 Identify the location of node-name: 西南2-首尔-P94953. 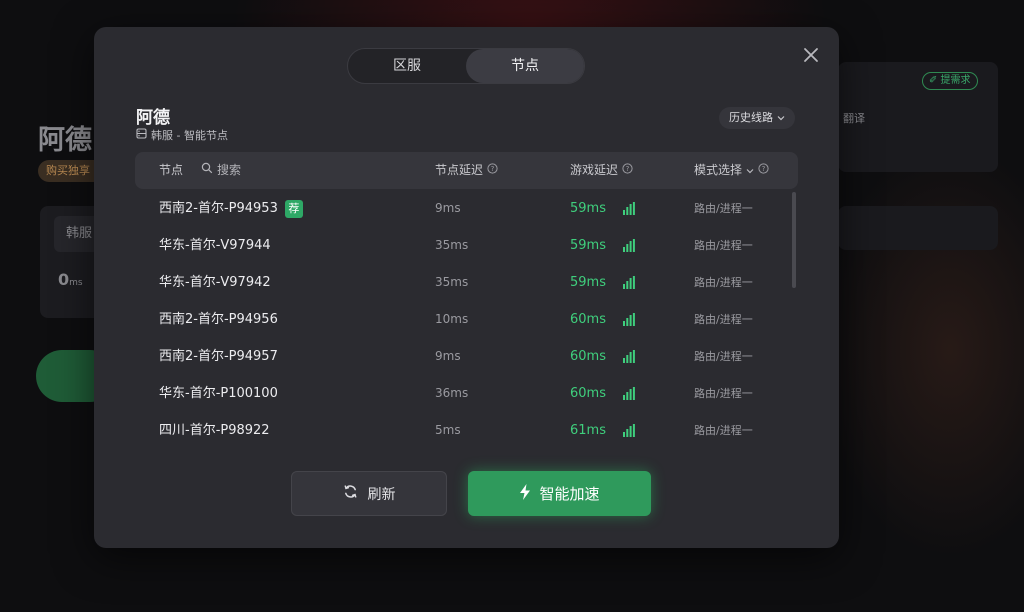
(218, 208).